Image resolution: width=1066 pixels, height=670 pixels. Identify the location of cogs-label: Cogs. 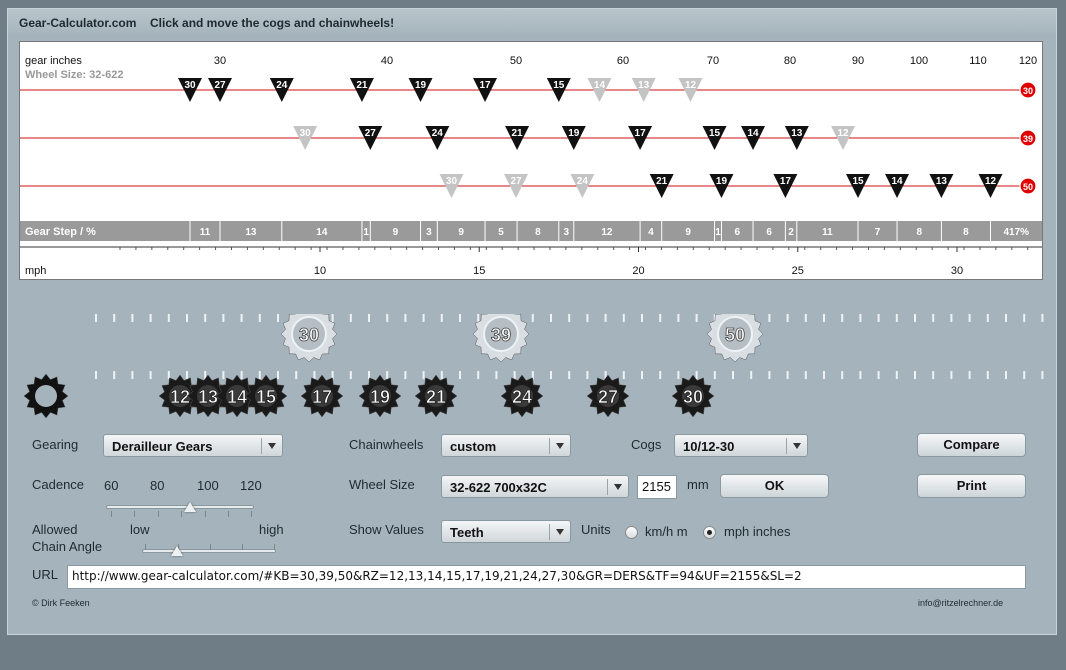
(646, 444).